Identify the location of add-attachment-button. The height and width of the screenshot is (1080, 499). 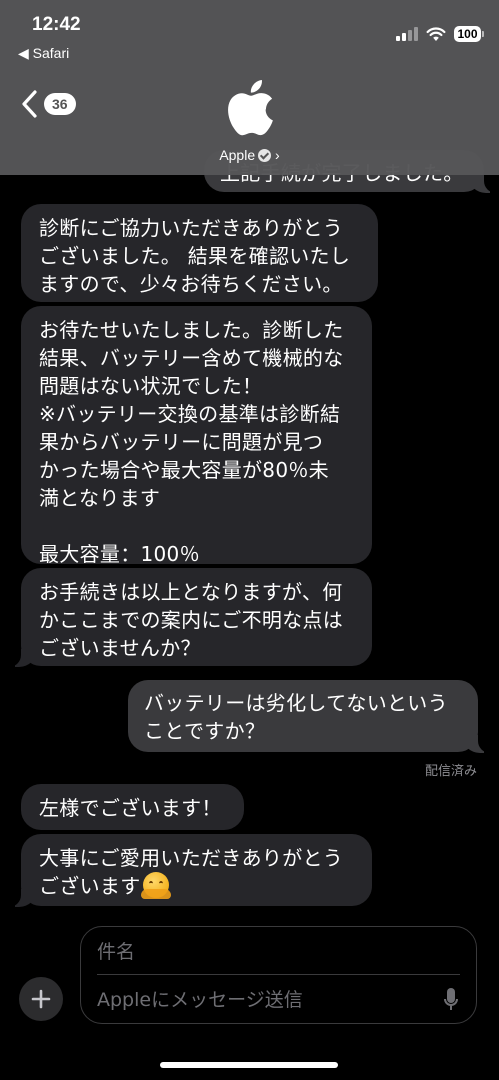
(41, 999).